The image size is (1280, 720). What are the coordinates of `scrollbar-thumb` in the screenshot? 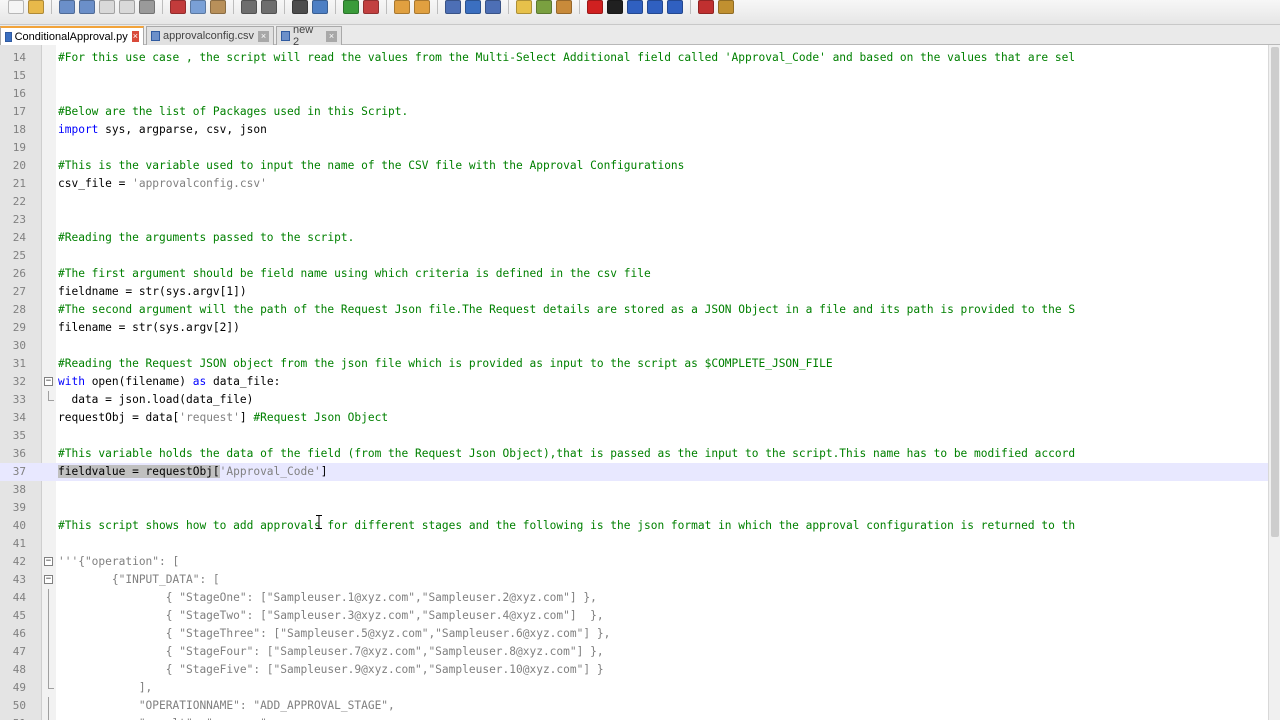 It's located at (1275, 292).